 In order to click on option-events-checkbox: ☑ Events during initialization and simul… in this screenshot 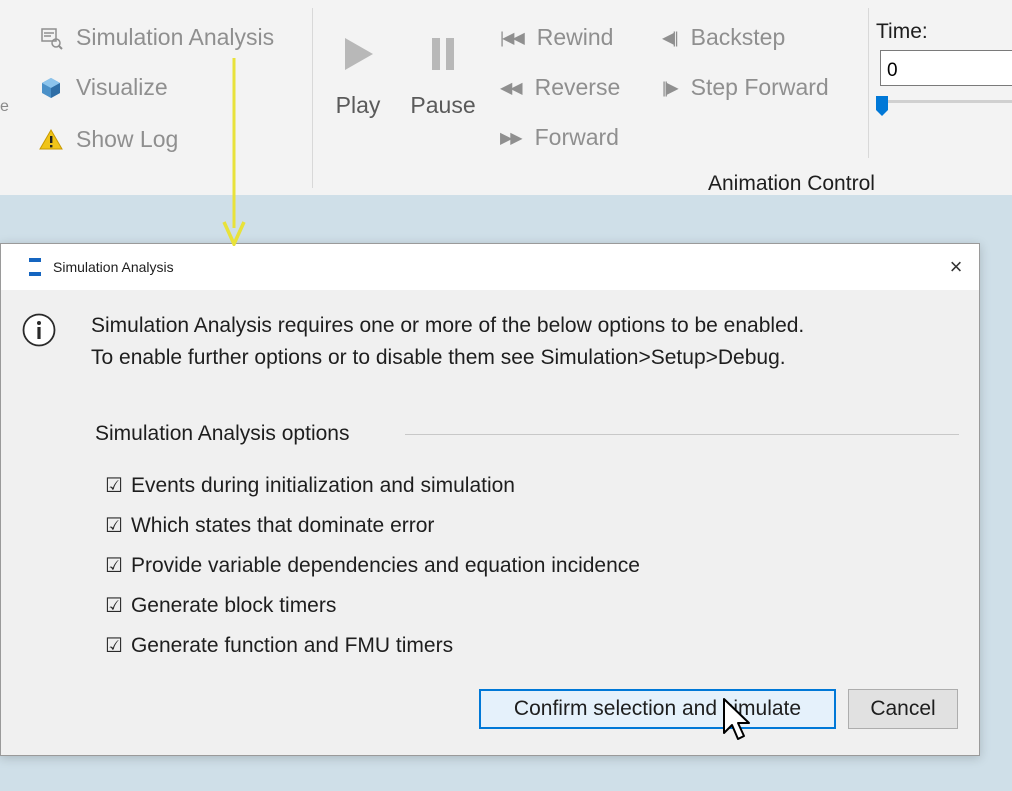, I will do `click(310, 485)`.